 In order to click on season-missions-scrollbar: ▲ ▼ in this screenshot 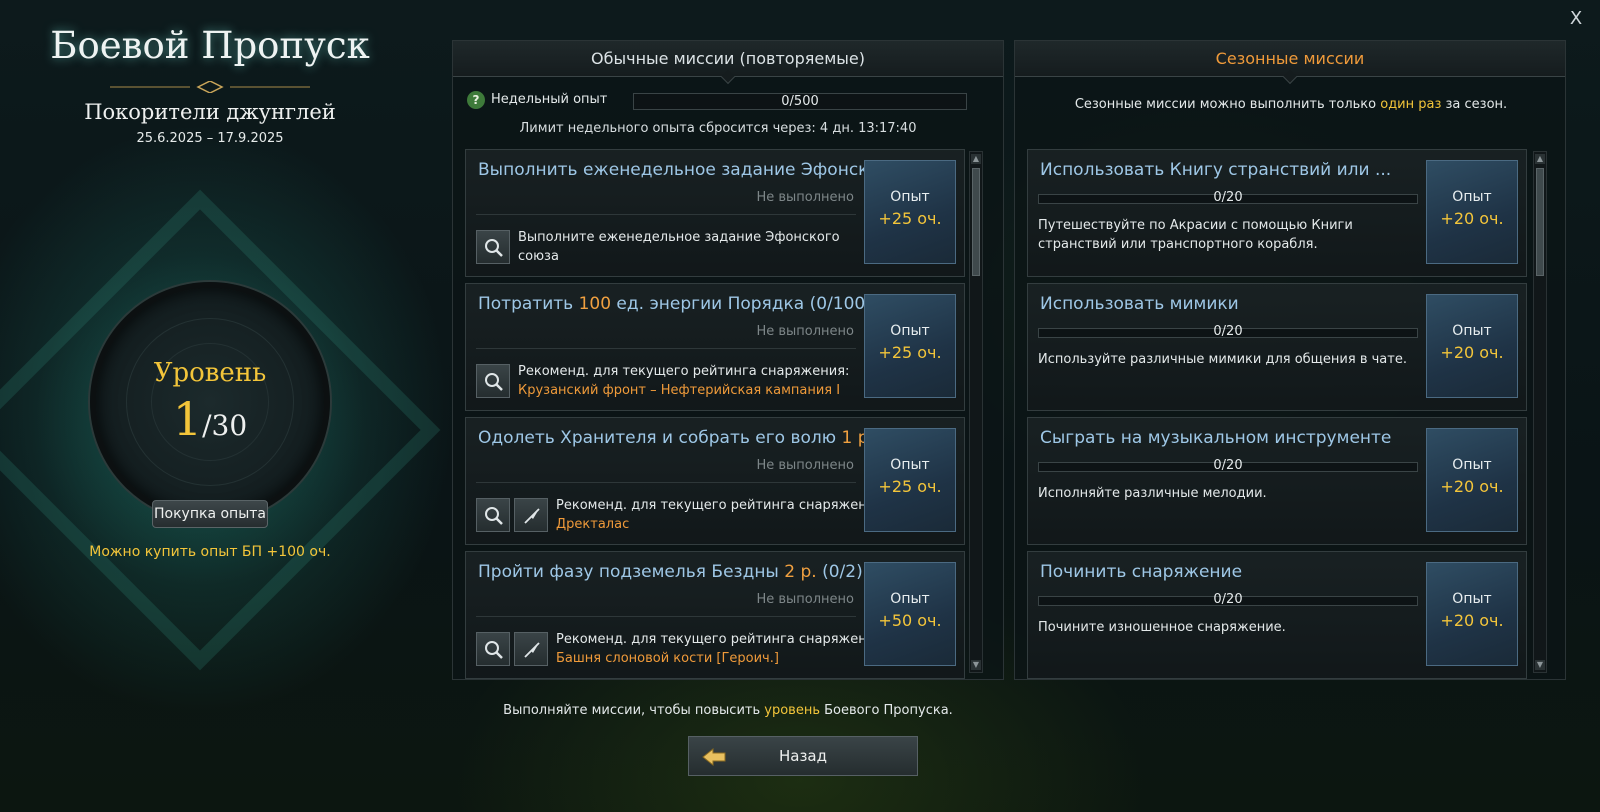, I will do `click(1540, 412)`.